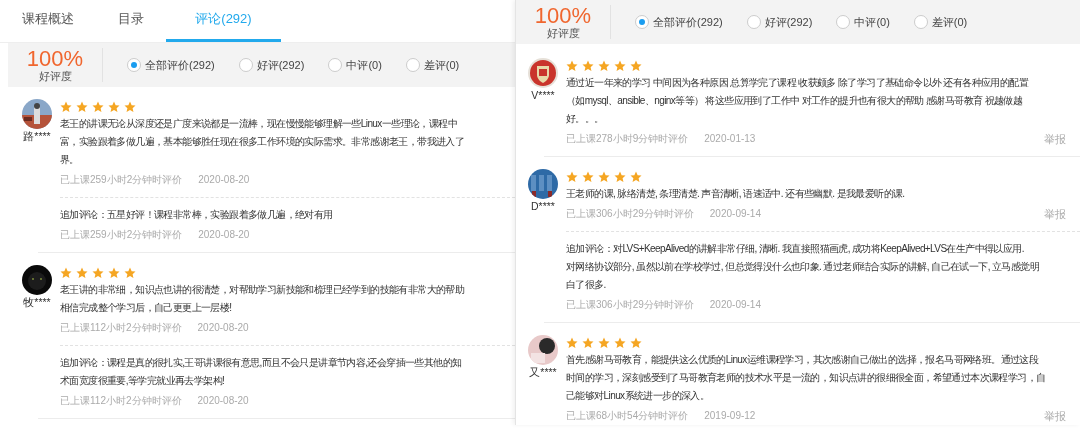 The height and width of the screenshot is (436, 1080). What do you see at coordinates (802, 359) in the screenshot?
I see `review-text: 首先感谢马哥教育，能提供这么优质的Linux运维课程学习，其次感谢自己做出的选择，报名马哥网络班。通过这段` at bounding box center [802, 359].